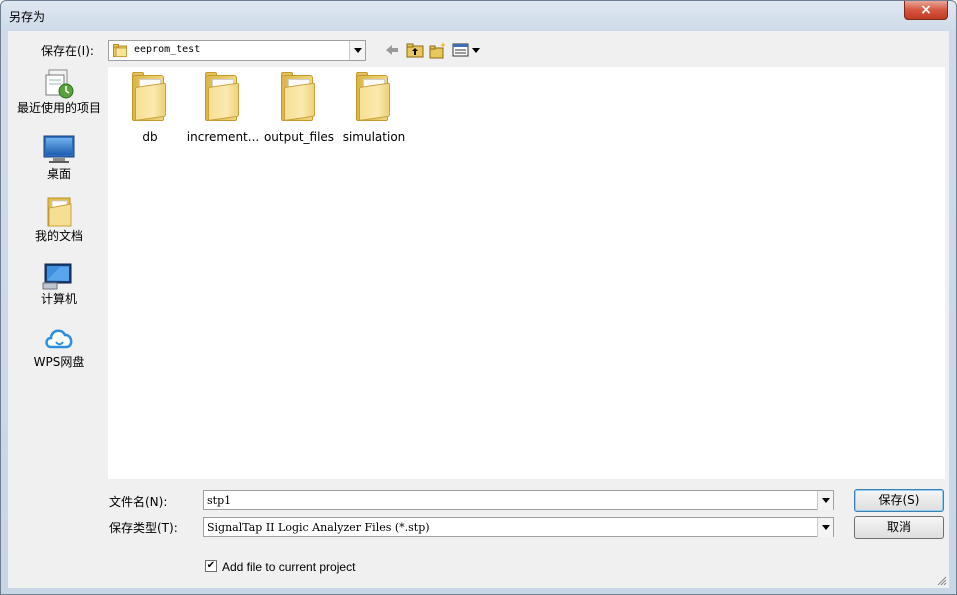  I want to click on close-button: ×, so click(926, 10).